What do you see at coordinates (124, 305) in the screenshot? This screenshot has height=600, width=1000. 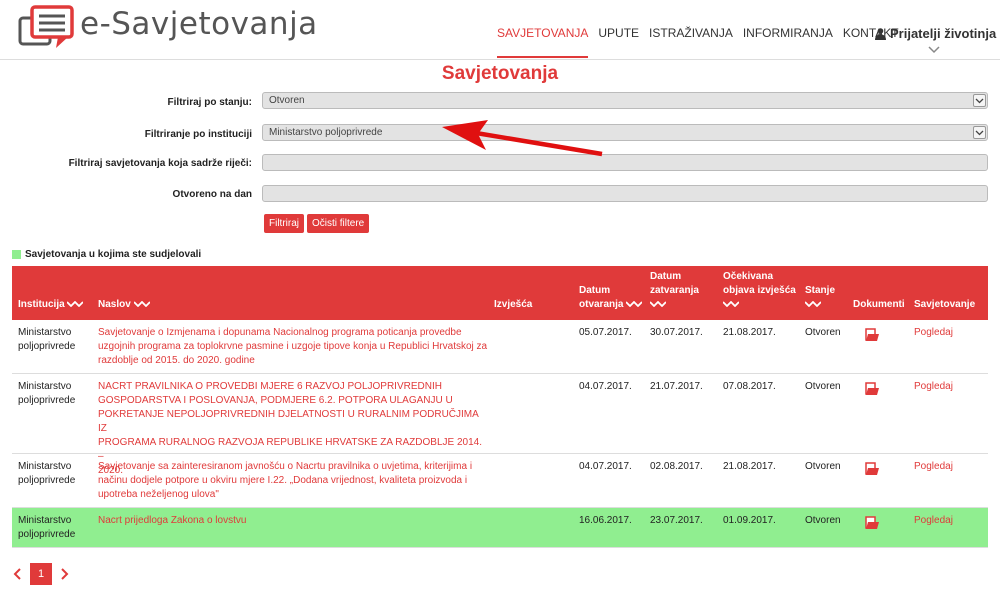 I see `th-naslov: Naslov` at bounding box center [124, 305].